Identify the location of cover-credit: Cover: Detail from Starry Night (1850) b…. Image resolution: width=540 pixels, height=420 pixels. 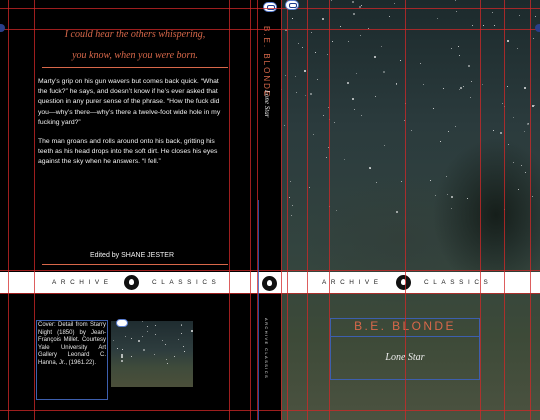
(72, 345).